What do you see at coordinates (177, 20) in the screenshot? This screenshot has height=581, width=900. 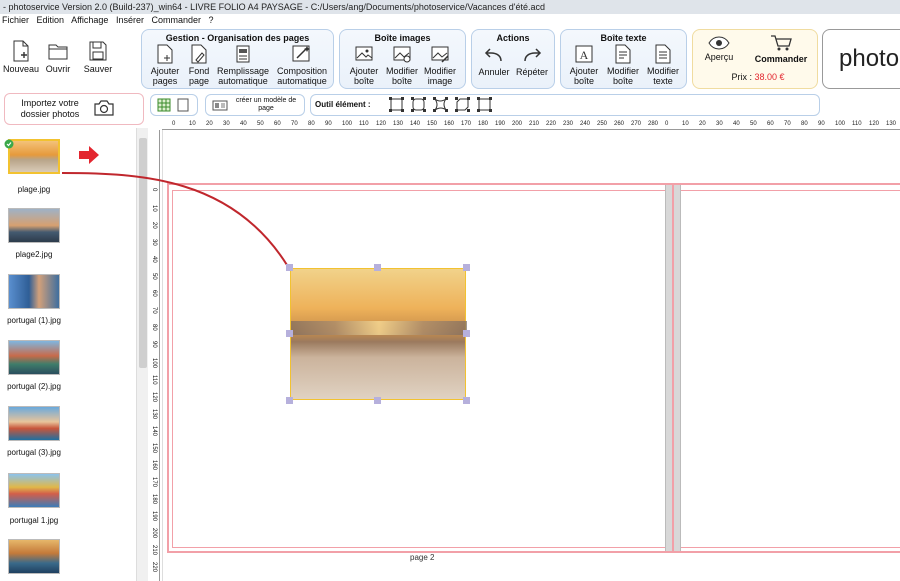 I see `menu-commander: Commander` at bounding box center [177, 20].